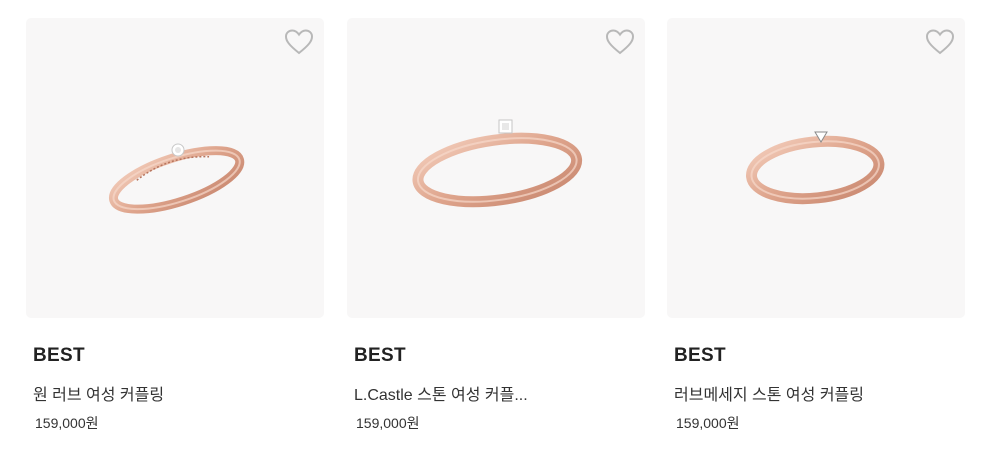 This screenshot has height=464, width=987. Describe the element at coordinates (804, 396) in the screenshot. I see `product-name: 러브메세지 스톤 여성 커플링` at that location.